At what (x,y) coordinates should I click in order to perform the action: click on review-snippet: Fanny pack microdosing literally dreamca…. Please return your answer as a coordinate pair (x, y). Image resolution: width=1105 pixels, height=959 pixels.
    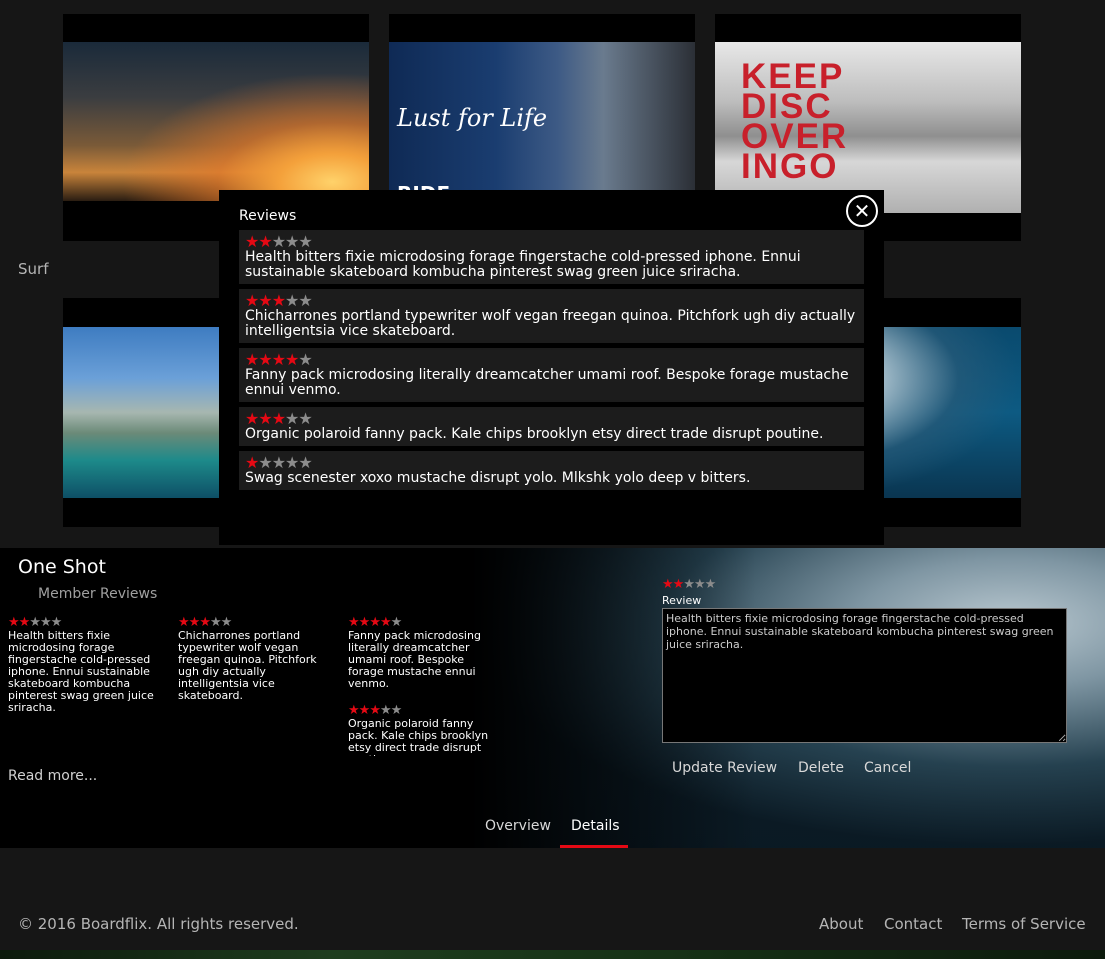
    Looking at the image, I should click on (414, 659).